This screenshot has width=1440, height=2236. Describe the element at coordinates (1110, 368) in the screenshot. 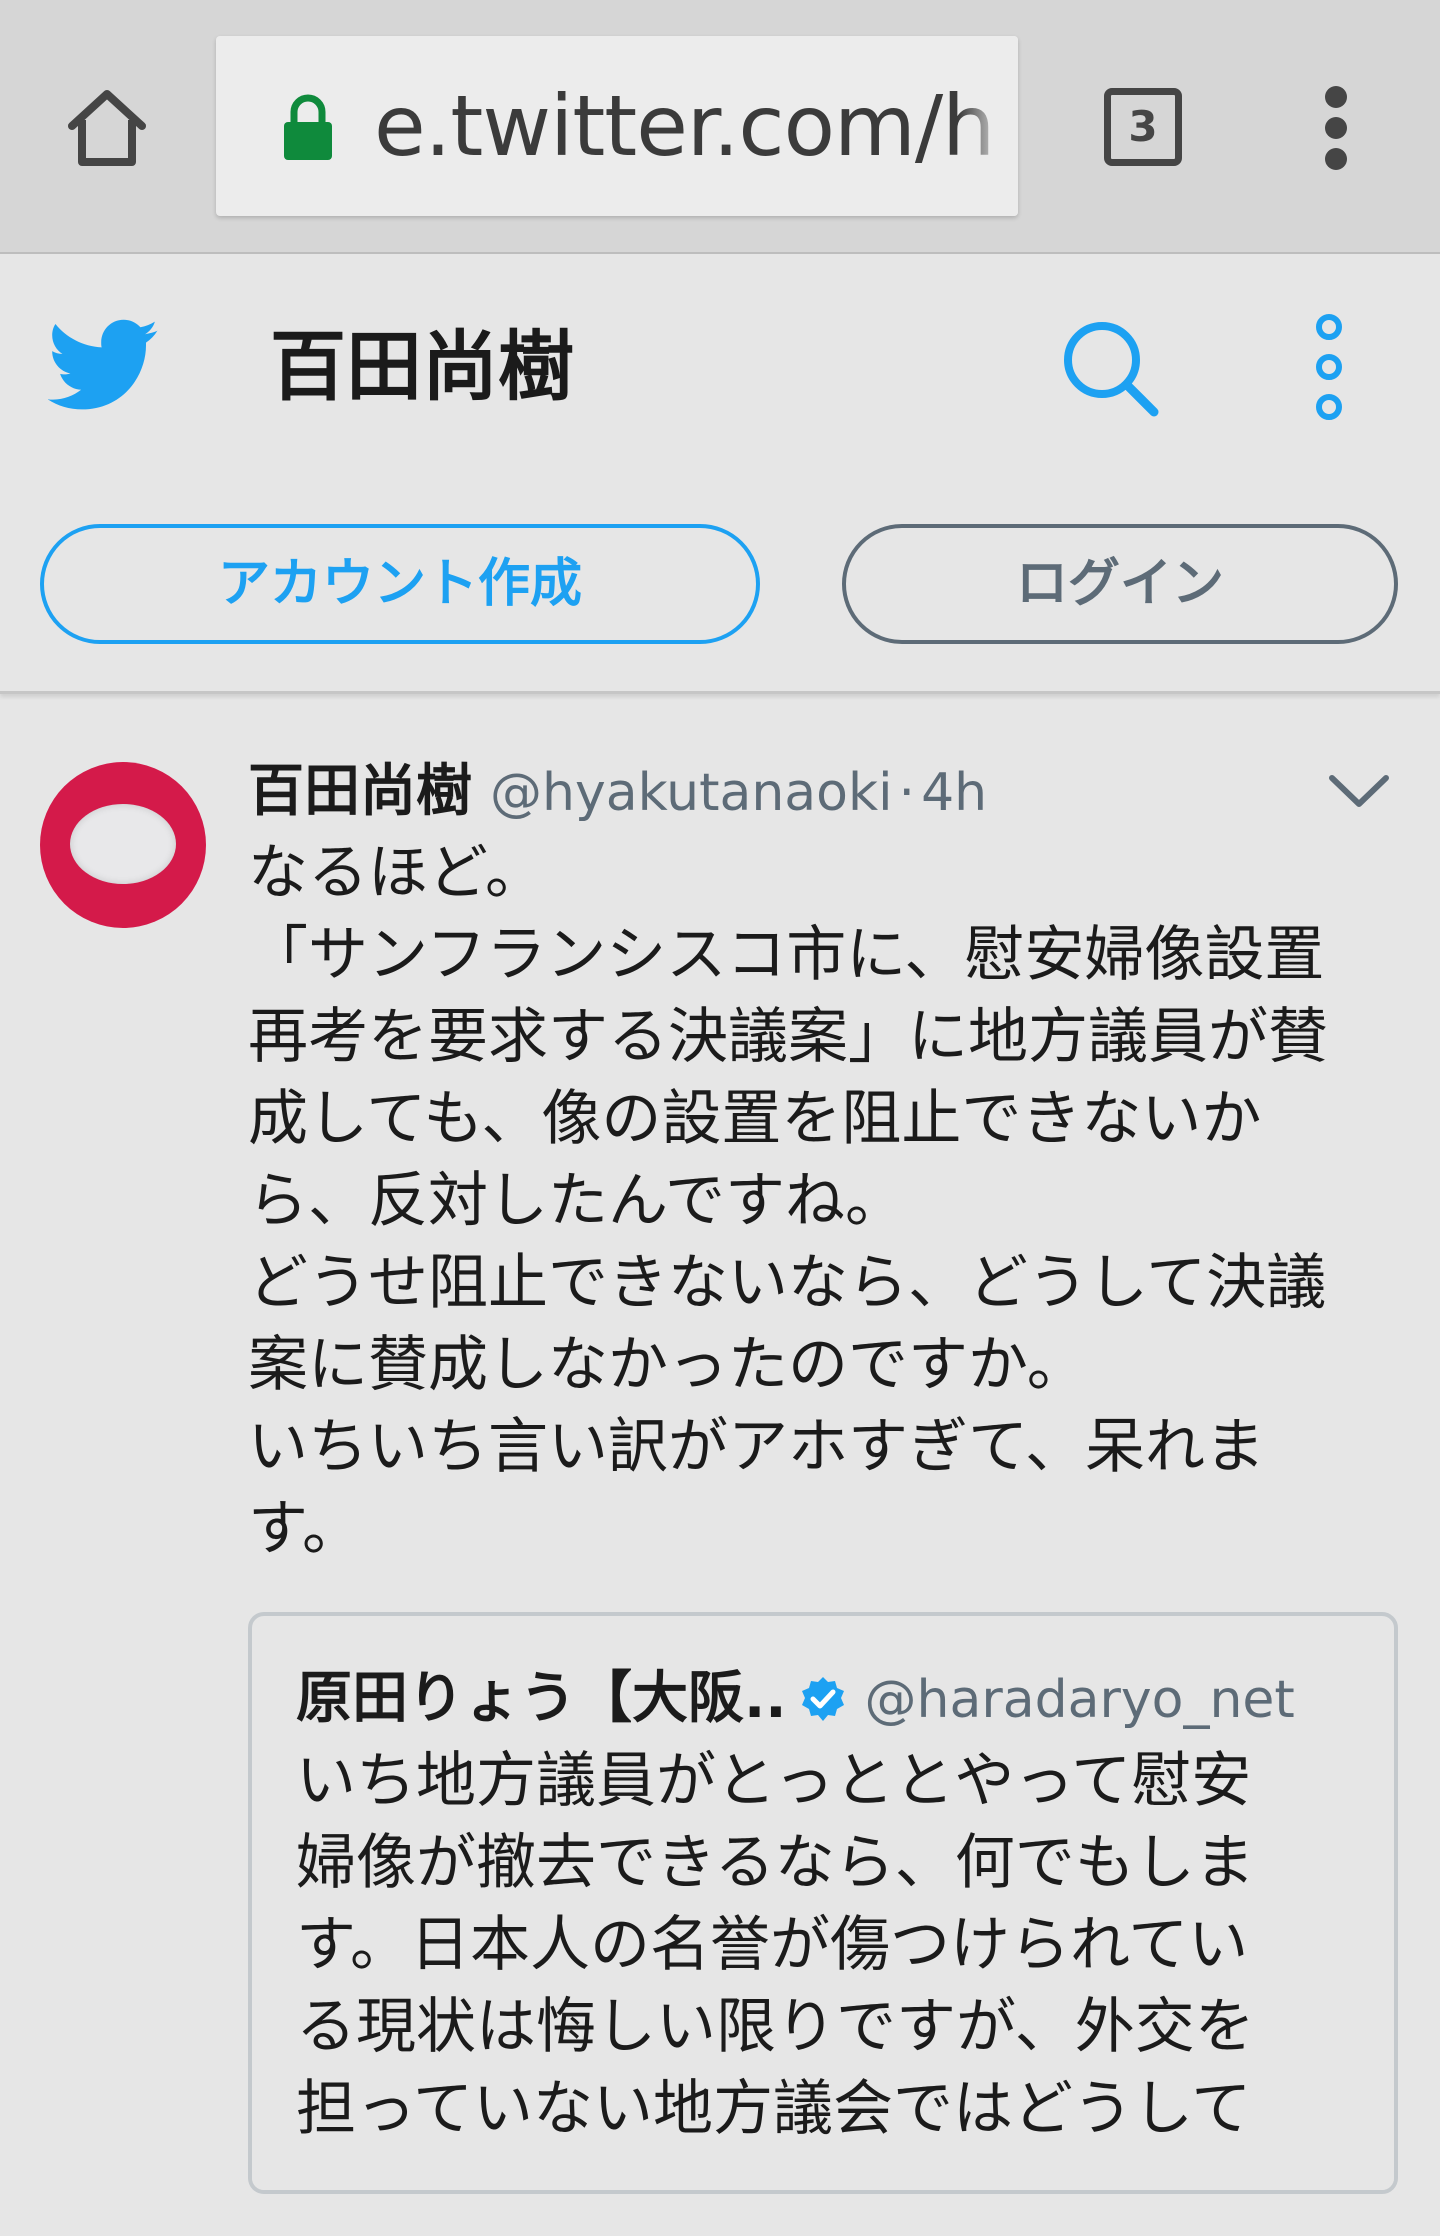

I see `search-icon` at that location.